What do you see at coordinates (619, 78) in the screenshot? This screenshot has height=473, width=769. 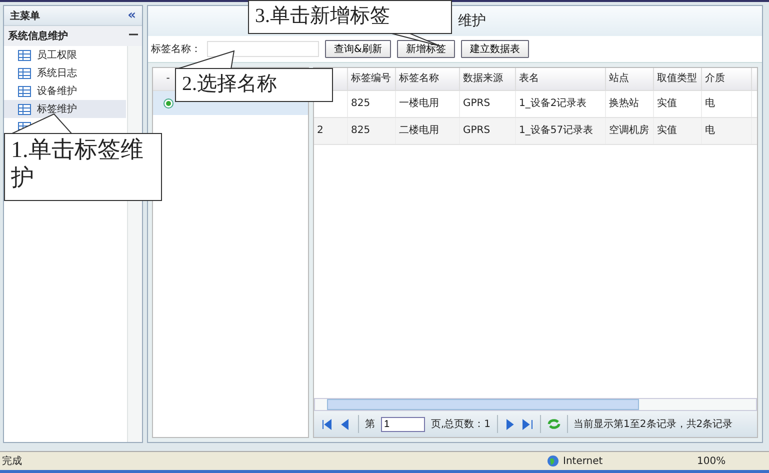 I see `column-header: 站点` at bounding box center [619, 78].